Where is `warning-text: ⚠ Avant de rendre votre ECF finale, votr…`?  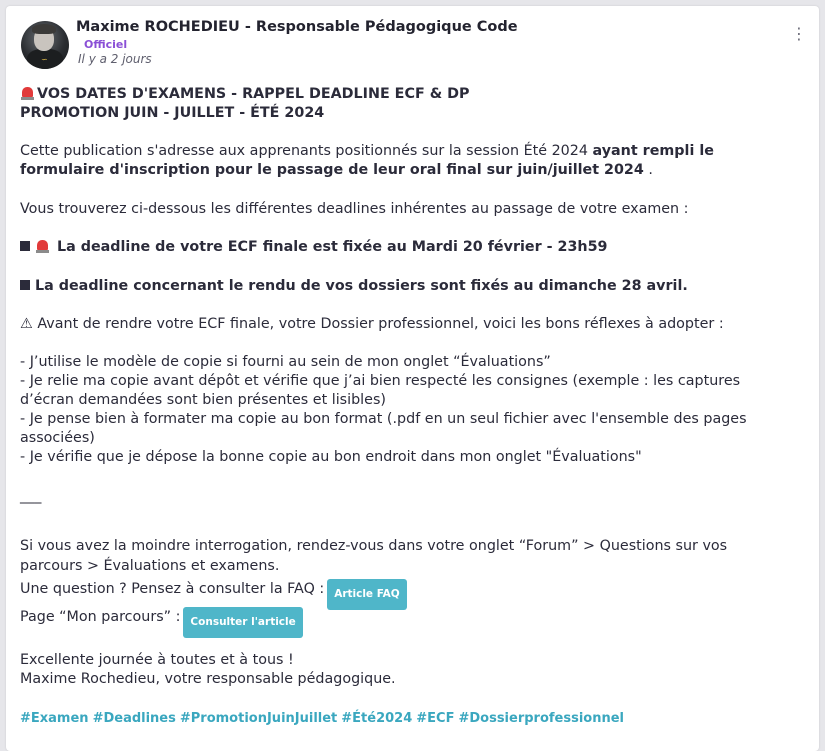 warning-text: ⚠ Avant de rendre votre ECF finale, votr… is located at coordinates (372, 324).